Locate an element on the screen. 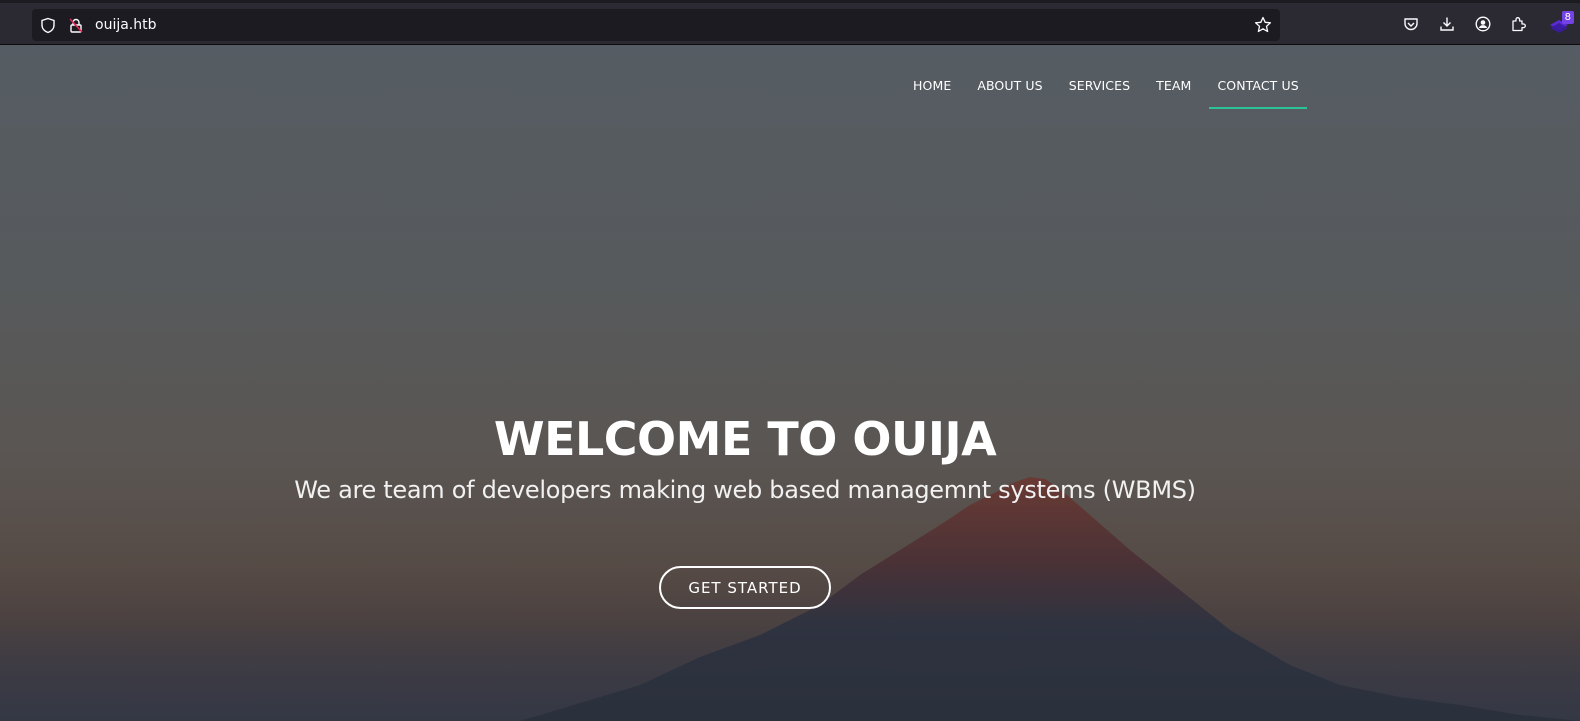  pocket-icon is located at coordinates (1411, 24).